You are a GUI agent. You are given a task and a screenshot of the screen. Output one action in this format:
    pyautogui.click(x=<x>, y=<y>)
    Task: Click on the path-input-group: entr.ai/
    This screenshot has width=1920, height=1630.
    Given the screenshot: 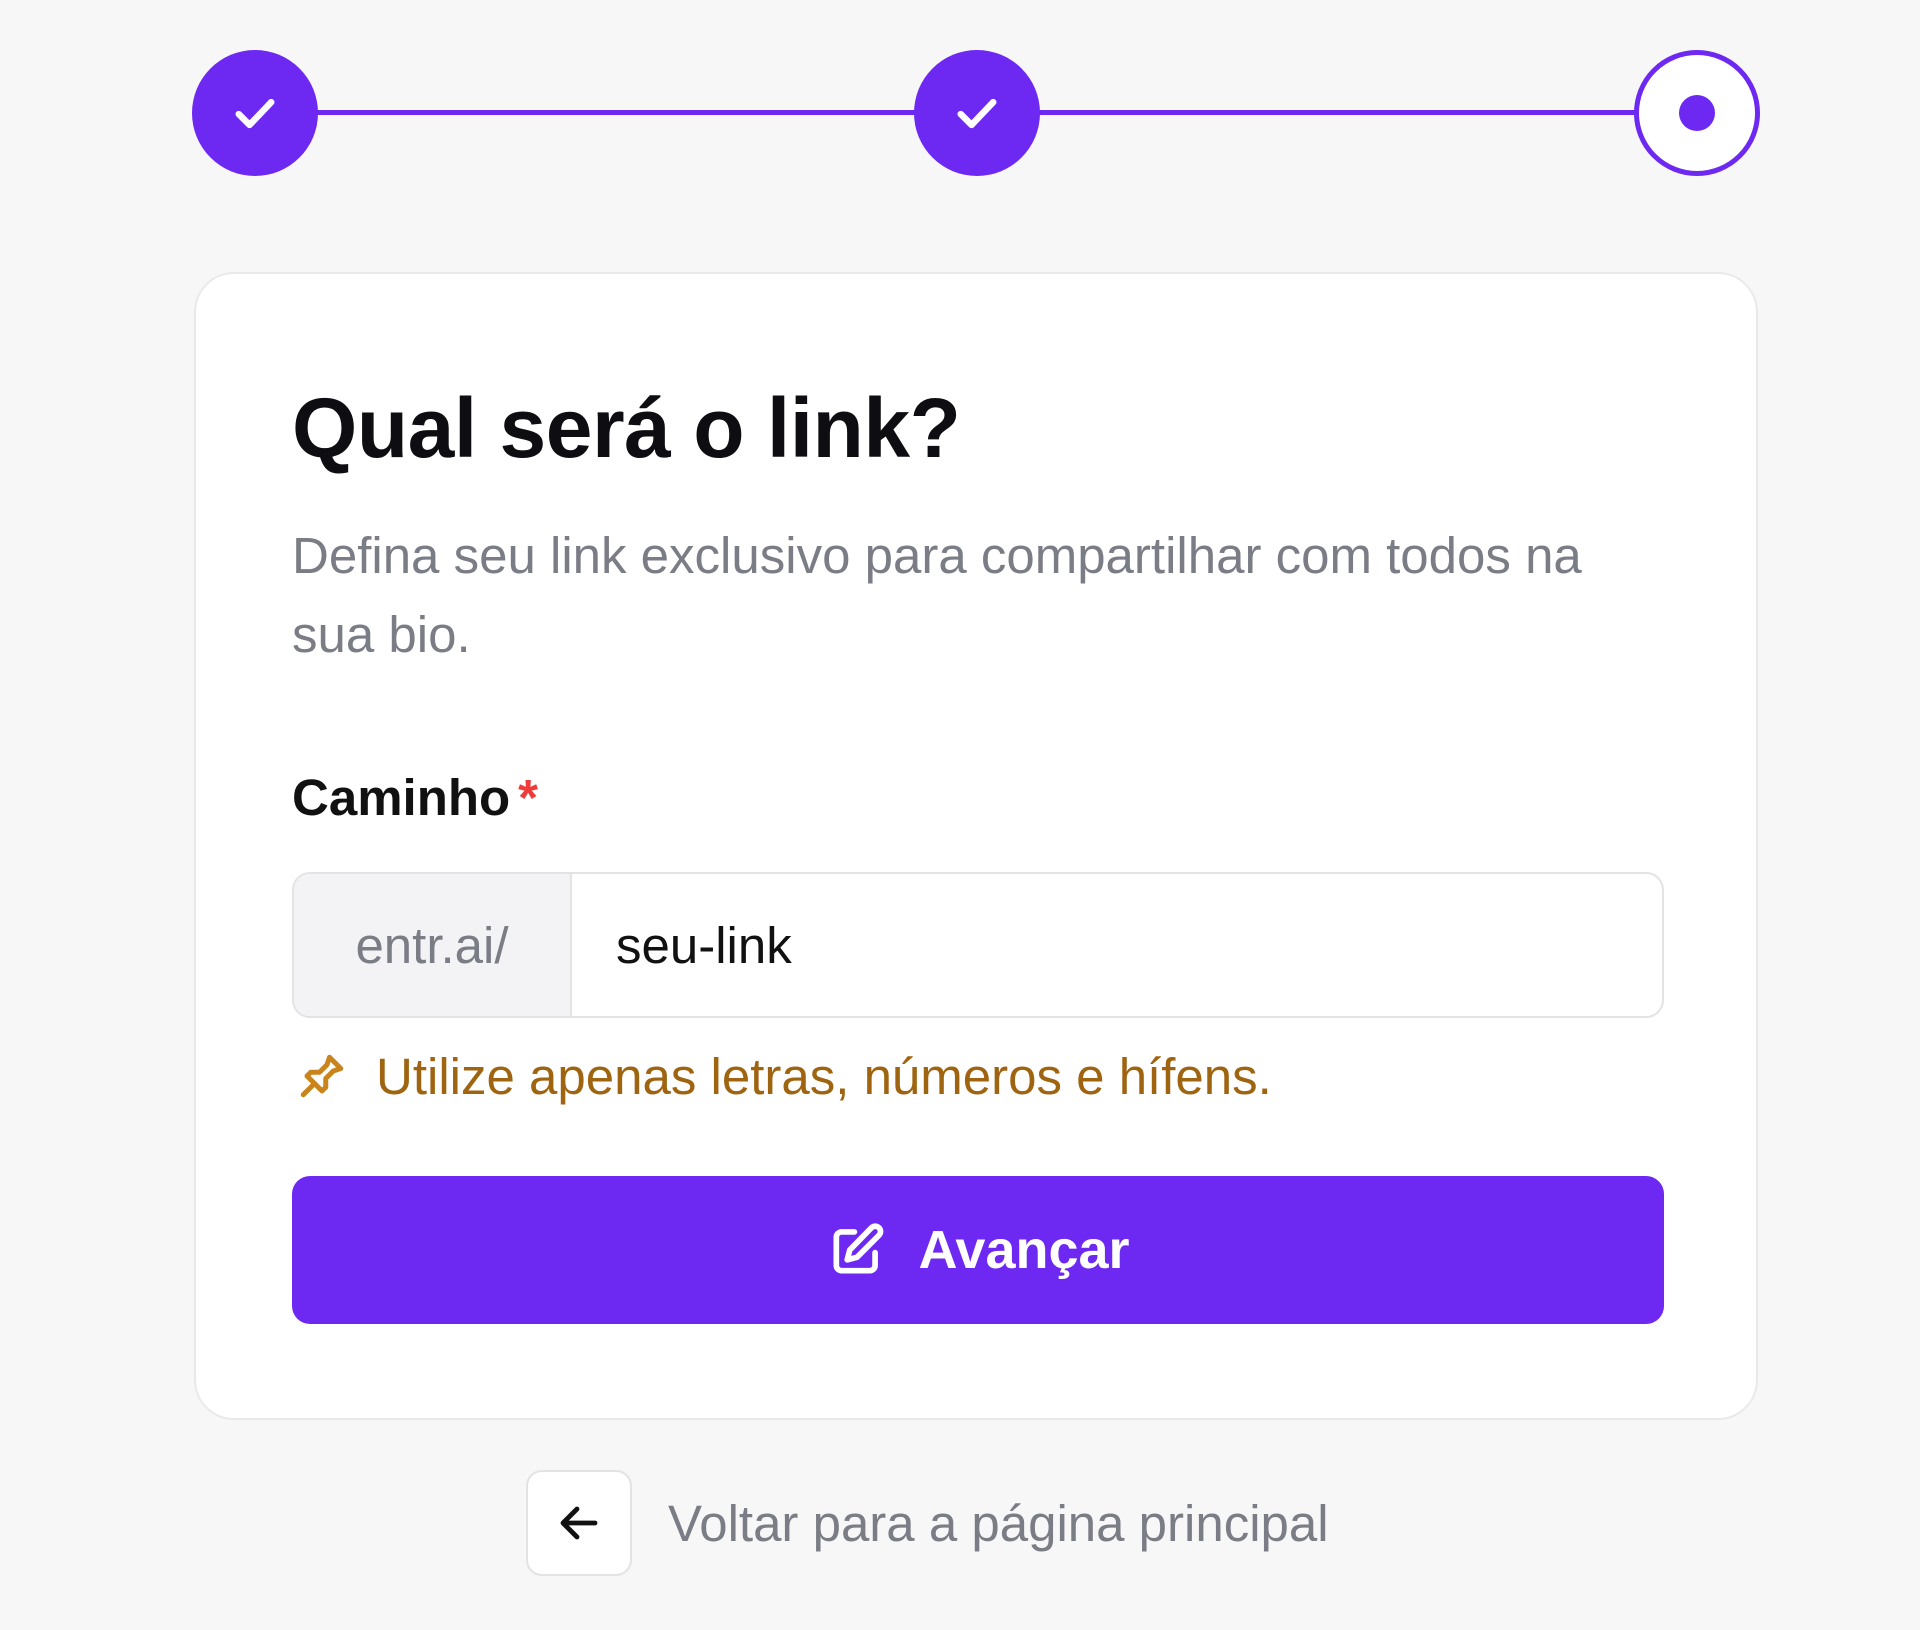 What is the action you would take?
    pyautogui.click(x=978, y=945)
    